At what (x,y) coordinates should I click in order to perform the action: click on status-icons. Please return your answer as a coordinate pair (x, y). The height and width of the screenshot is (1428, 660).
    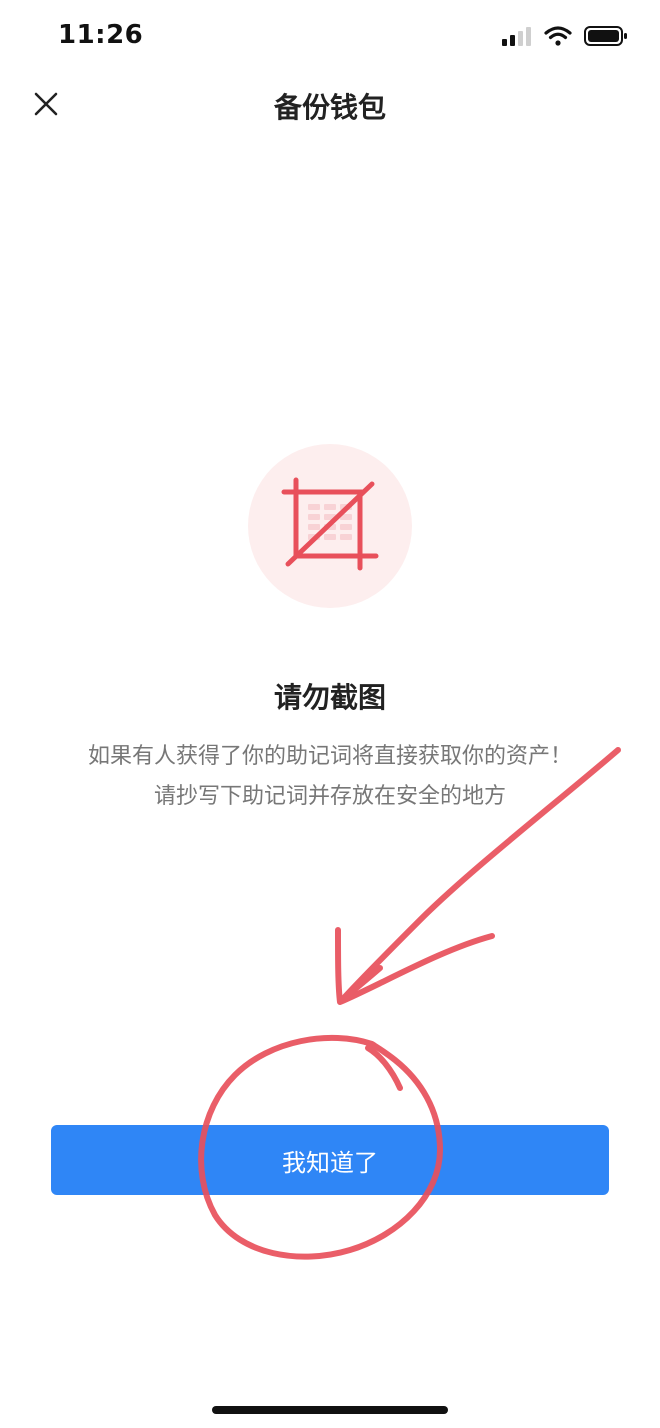
    Looking at the image, I should click on (565, 36).